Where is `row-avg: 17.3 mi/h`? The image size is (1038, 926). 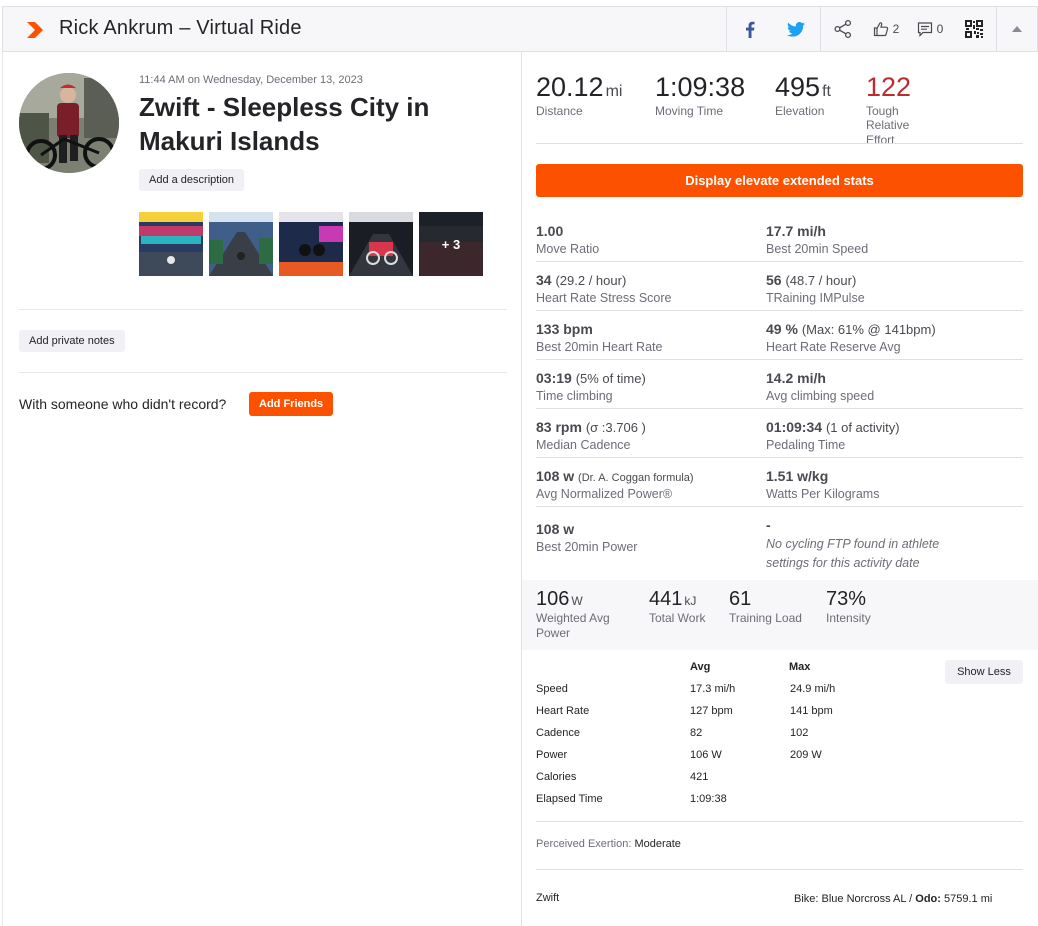 row-avg: 17.3 mi/h is located at coordinates (713, 689).